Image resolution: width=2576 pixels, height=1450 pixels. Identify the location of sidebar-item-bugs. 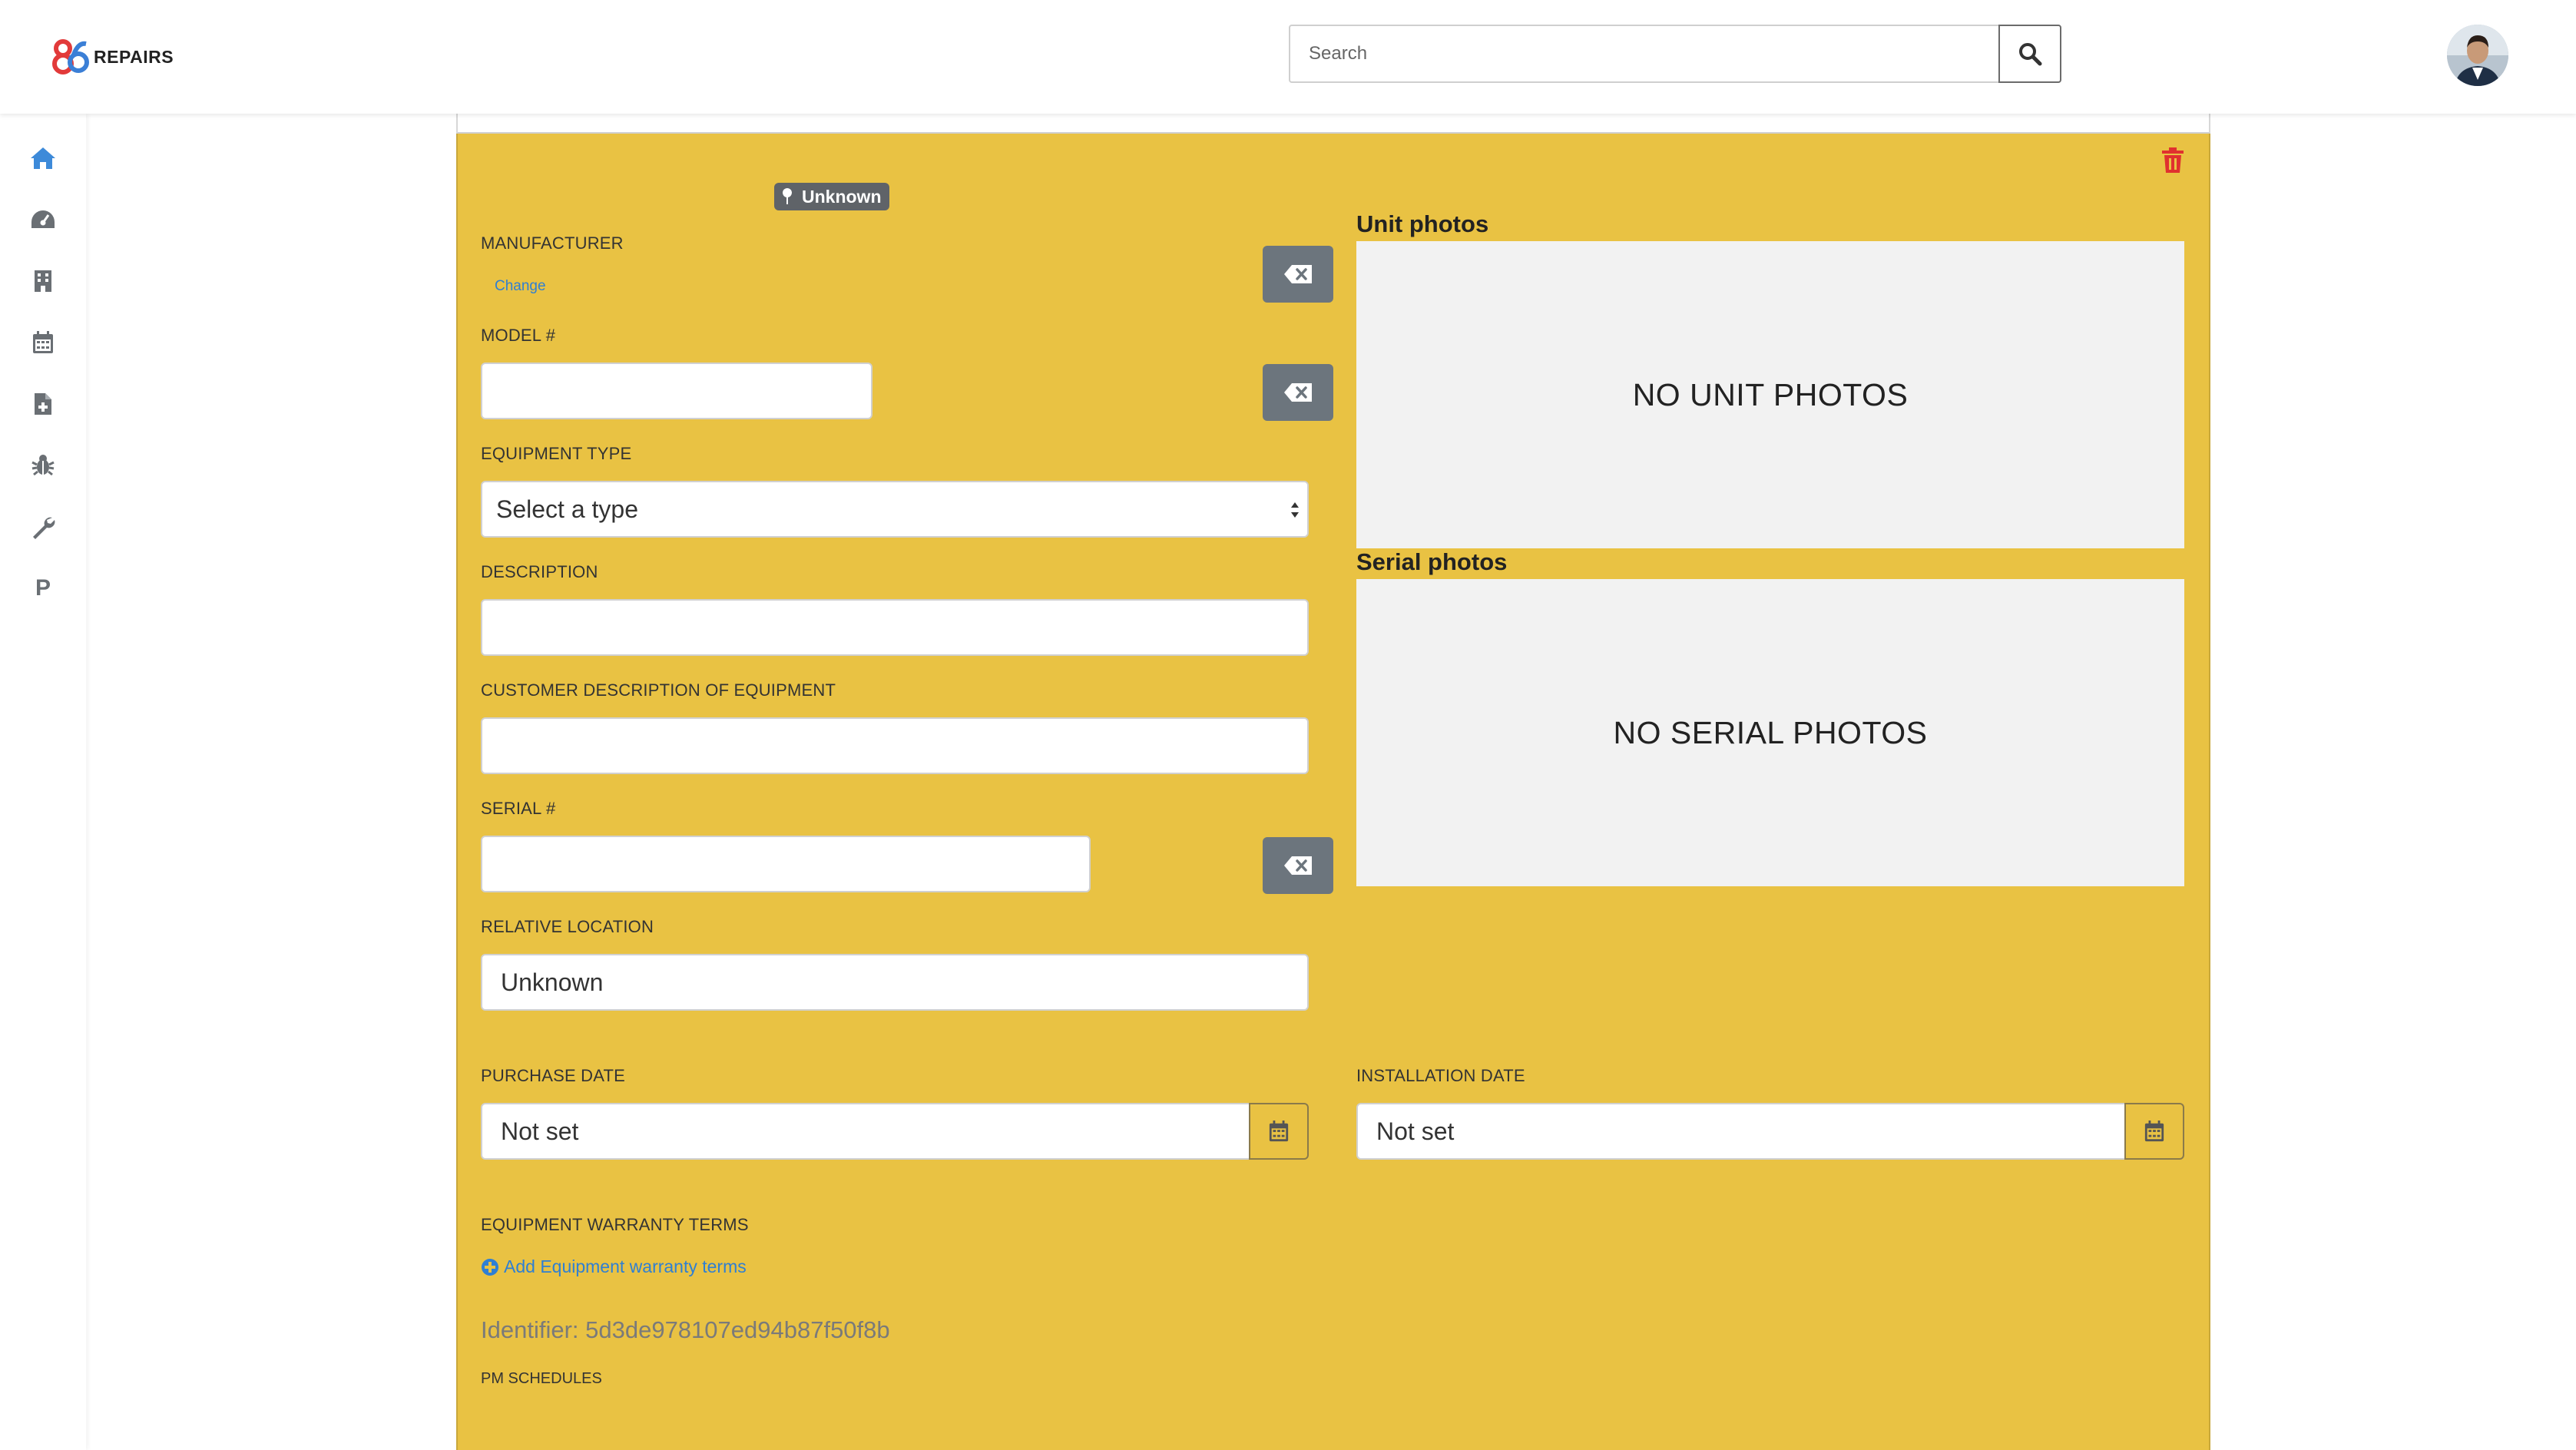
(43, 465).